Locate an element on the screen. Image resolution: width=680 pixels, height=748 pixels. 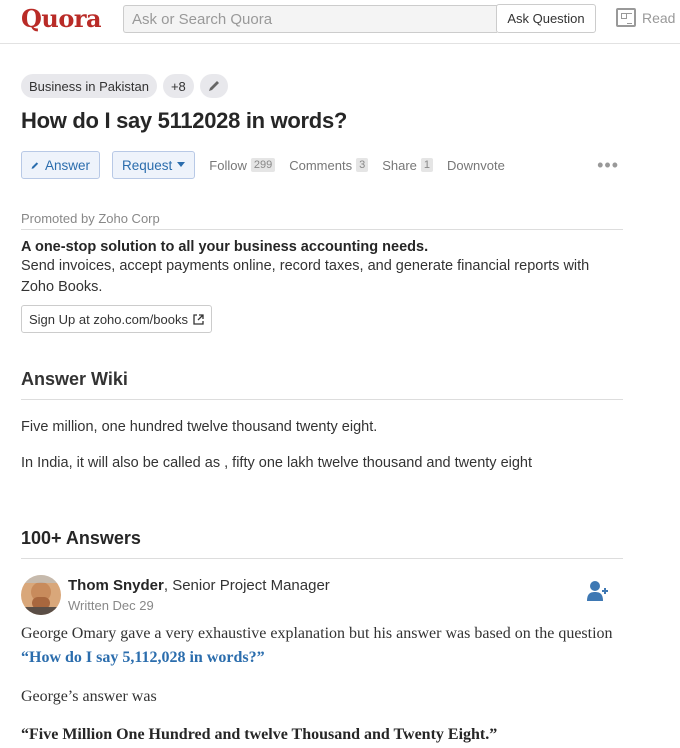
ask-question-button: Ask Question is located at coordinates (546, 18).